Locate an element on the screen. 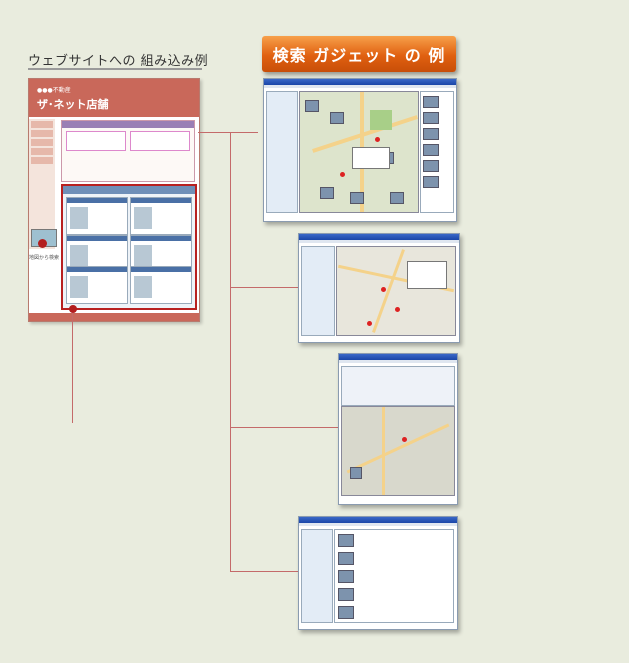  banner-title: 検索 ガジェット の 例 is located at coordinates (359, 55).